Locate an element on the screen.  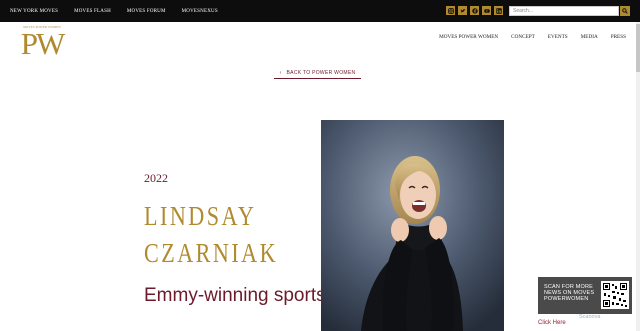
facebook-icon is located at coordinates (474, 10).